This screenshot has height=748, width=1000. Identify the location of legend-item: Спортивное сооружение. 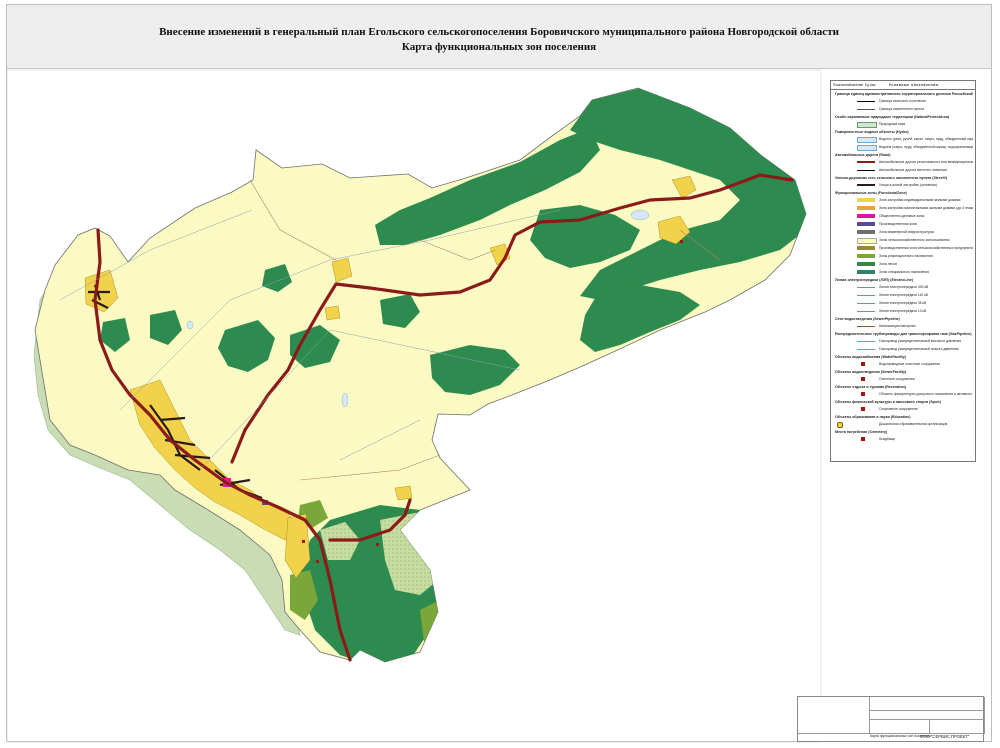
(903, 410).